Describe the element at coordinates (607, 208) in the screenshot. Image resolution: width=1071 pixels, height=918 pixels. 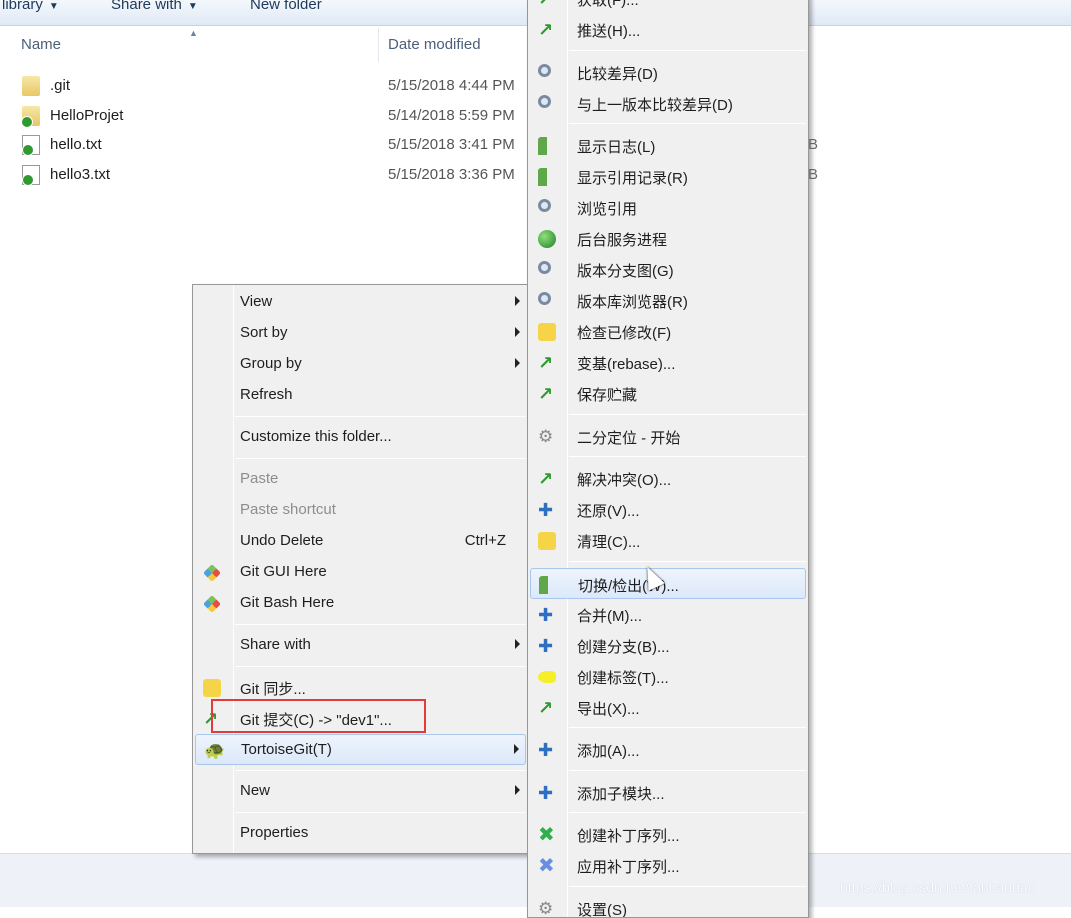
I see `menu-item-label: 浏览引用` at that location.